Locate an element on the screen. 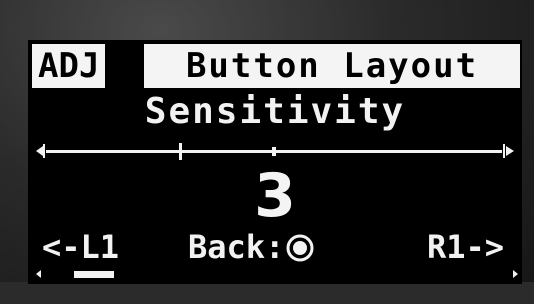  prev-l1-hint: <-L1 is located at coordinates (80, 247).